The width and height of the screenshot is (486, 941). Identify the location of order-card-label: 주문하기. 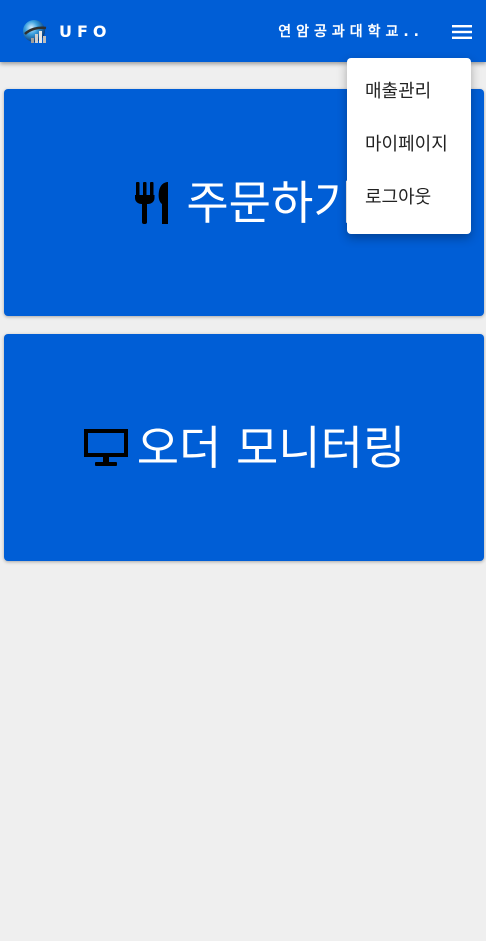
(271, 202).